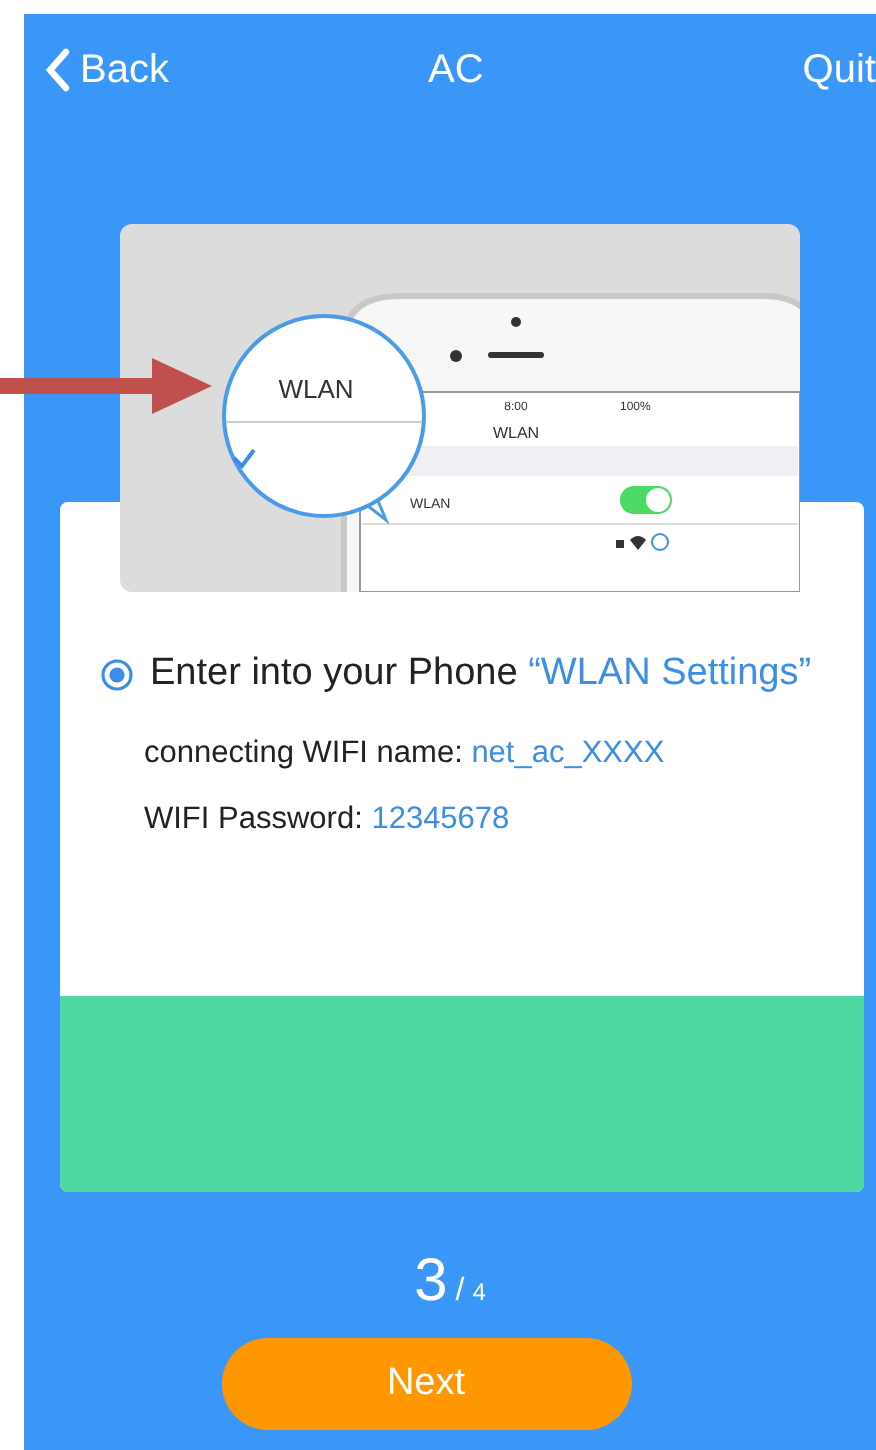  I want to click on detail-value: 12345678, so click(440, 819).